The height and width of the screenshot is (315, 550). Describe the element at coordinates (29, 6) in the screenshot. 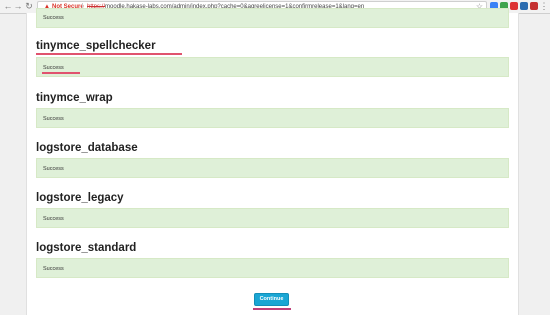

I see `reload-icon: ↻` at that location.